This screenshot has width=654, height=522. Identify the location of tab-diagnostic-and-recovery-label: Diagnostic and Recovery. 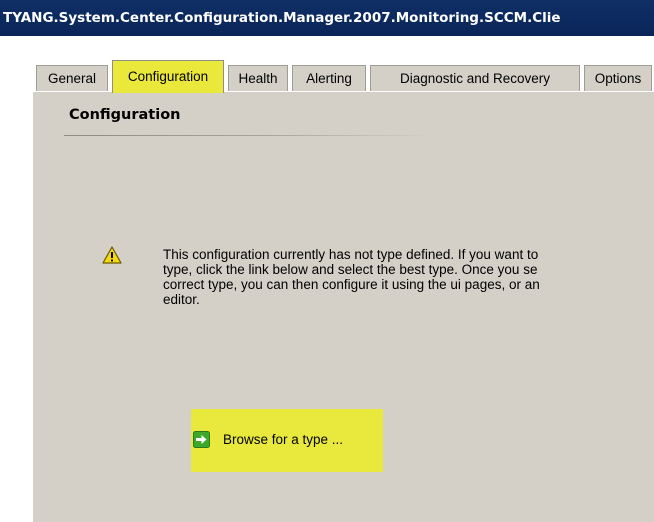
(475, 78).